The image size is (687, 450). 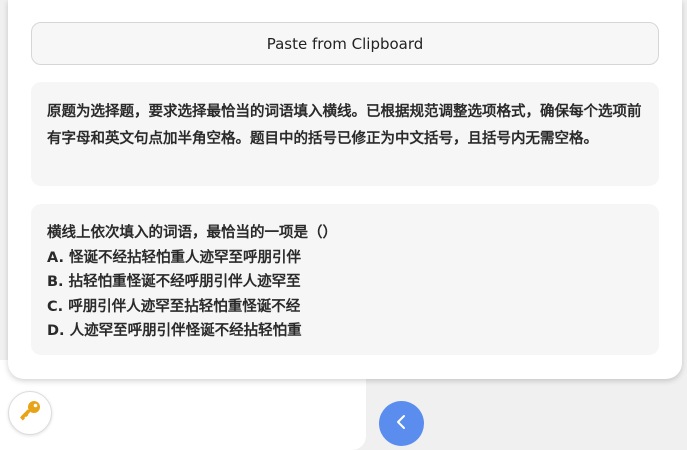 What do you see at coordinates (345, 43) in the screenshot?
I see `paste-from-clipboard-button: Paste from Clipboard` at bounding box center [345, 43].